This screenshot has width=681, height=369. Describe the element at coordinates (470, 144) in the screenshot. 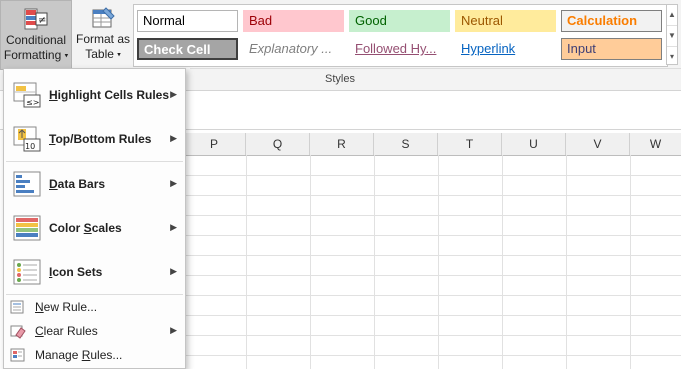

I see `column-header-t: T` at that location.